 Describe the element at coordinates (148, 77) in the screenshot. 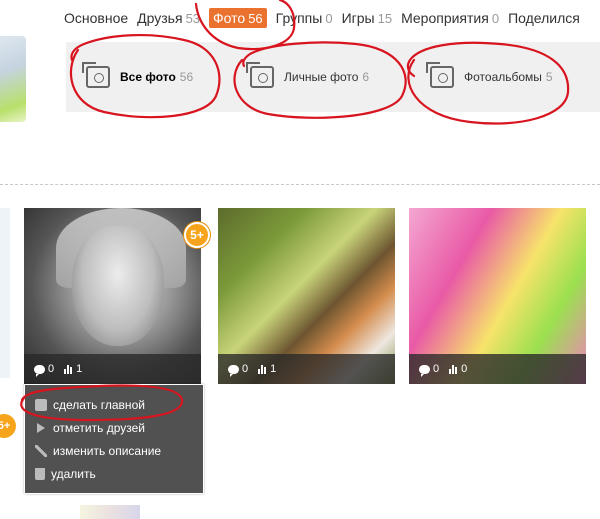

I see `tab-label: Все фото` at that location.